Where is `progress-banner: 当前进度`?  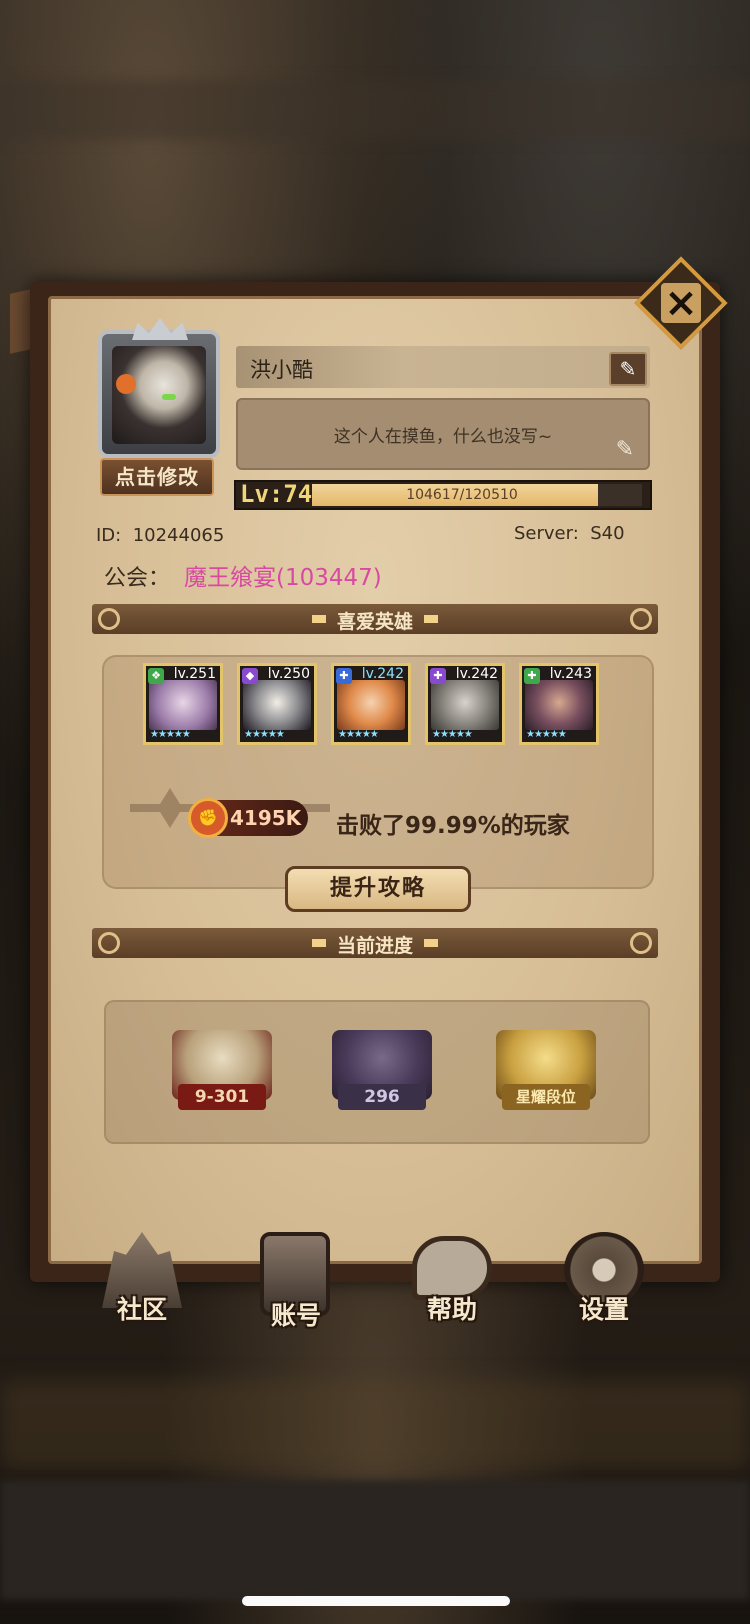
progress-banner: 当前进度 is located at coordinates (375, 943).